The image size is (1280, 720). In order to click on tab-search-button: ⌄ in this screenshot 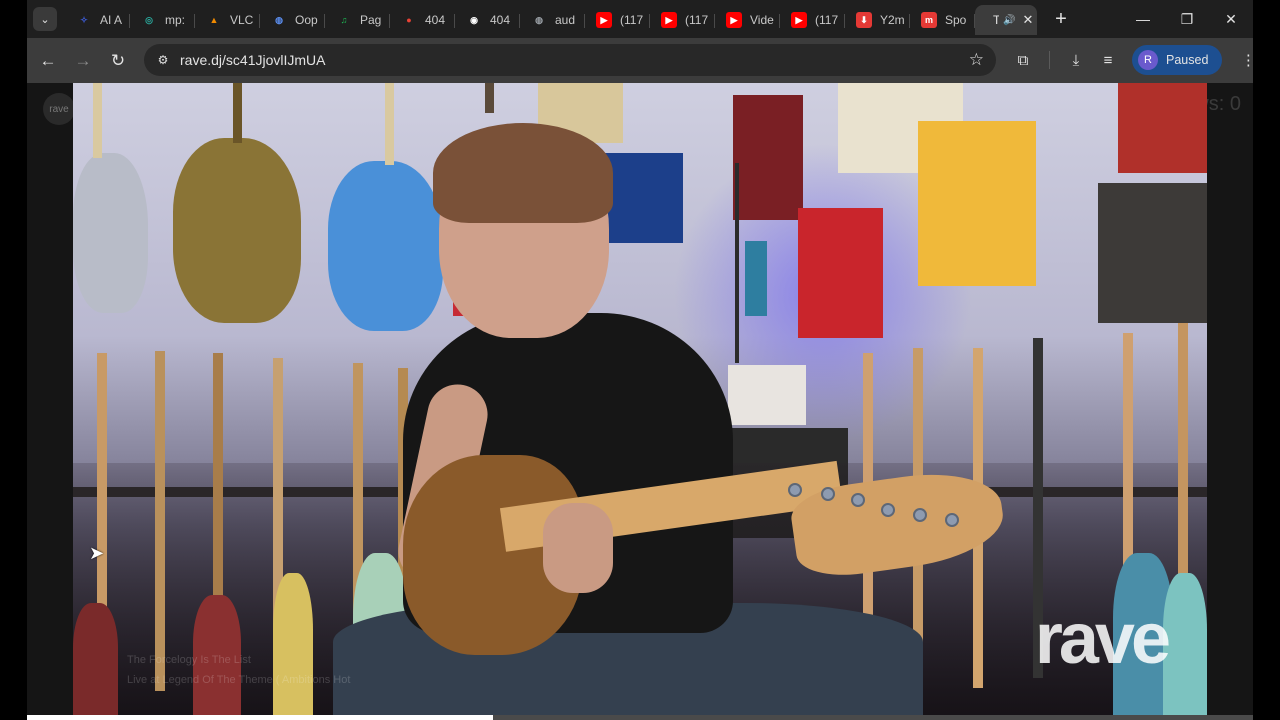, I will do `click(45, 19)`.